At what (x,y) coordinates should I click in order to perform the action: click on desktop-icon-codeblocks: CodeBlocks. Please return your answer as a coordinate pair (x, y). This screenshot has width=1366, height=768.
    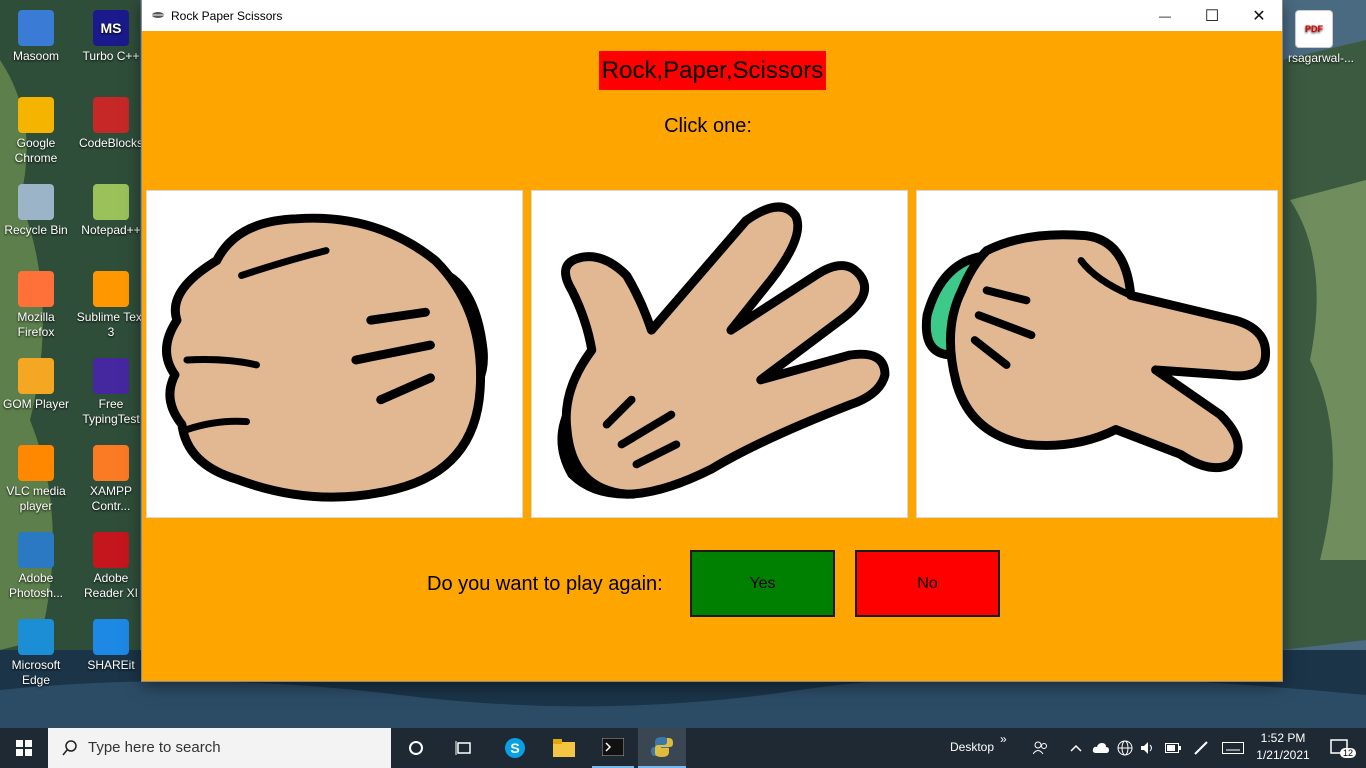
    Looking at the image, I should click on (111, 121).